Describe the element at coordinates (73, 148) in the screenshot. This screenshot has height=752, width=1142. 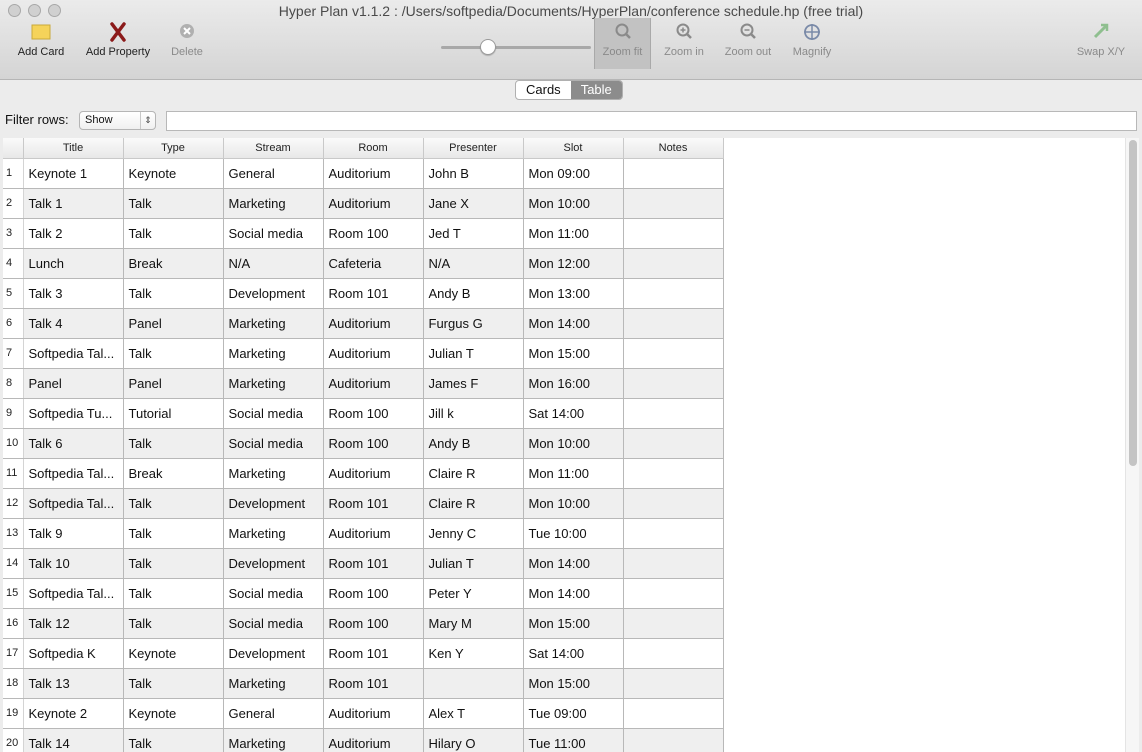
I see `column-header-title: Title` at that location.